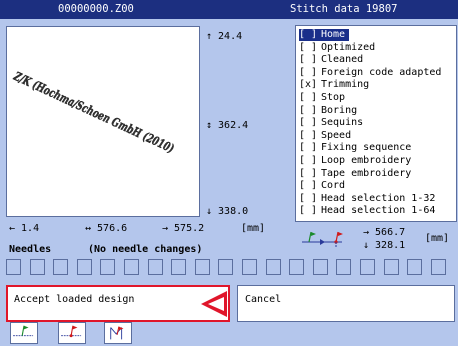  Describe the element at coordinates (229, 9) in the screenshot. I see `title-bar: 00000000.Z00 Stitch data 19807` at that location.